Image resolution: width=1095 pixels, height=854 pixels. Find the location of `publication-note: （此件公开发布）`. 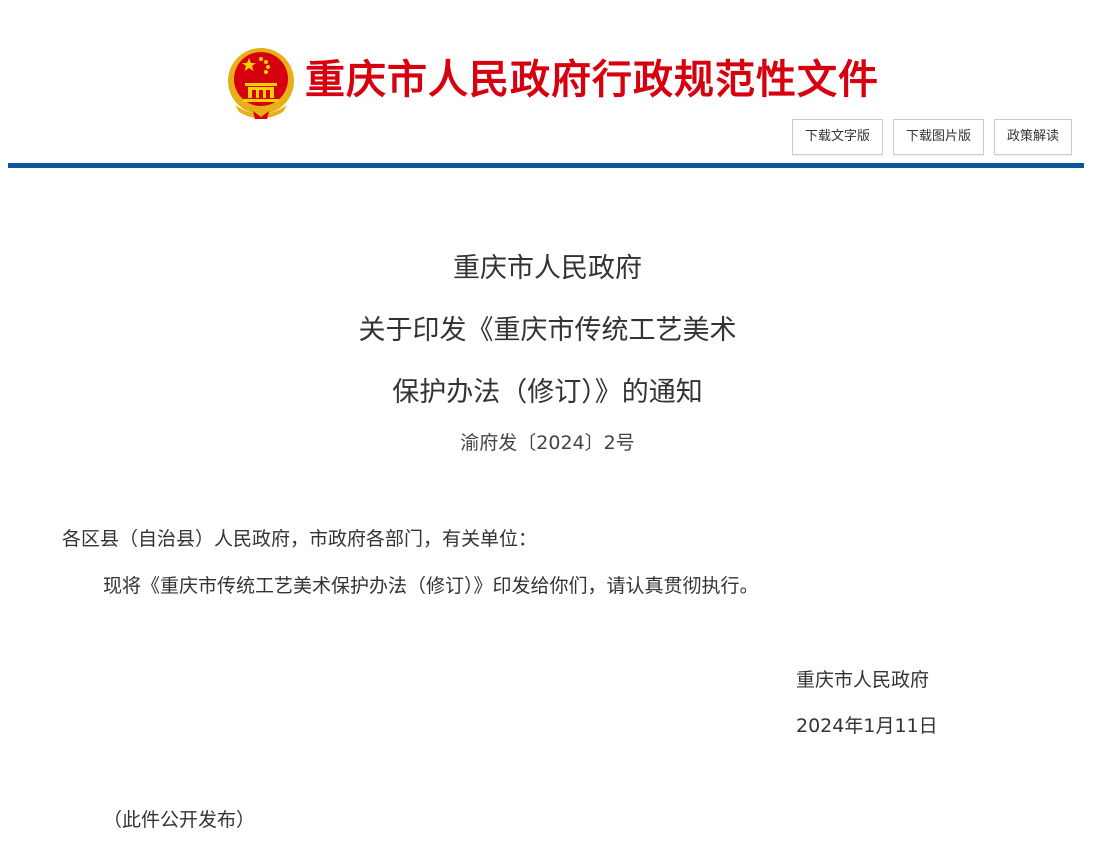

publication-note: （此件公开发布） is located at coordinates (179, 820).